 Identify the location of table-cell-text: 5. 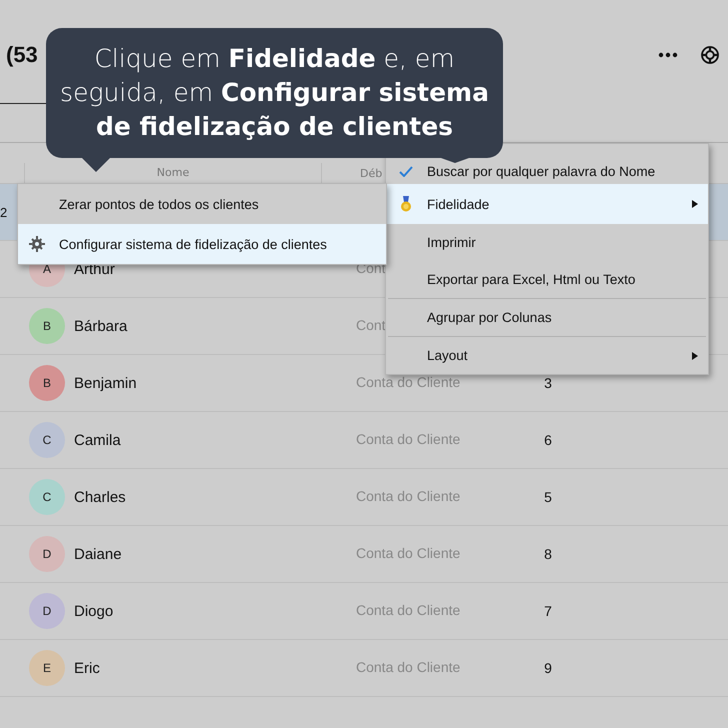
(548, 497).